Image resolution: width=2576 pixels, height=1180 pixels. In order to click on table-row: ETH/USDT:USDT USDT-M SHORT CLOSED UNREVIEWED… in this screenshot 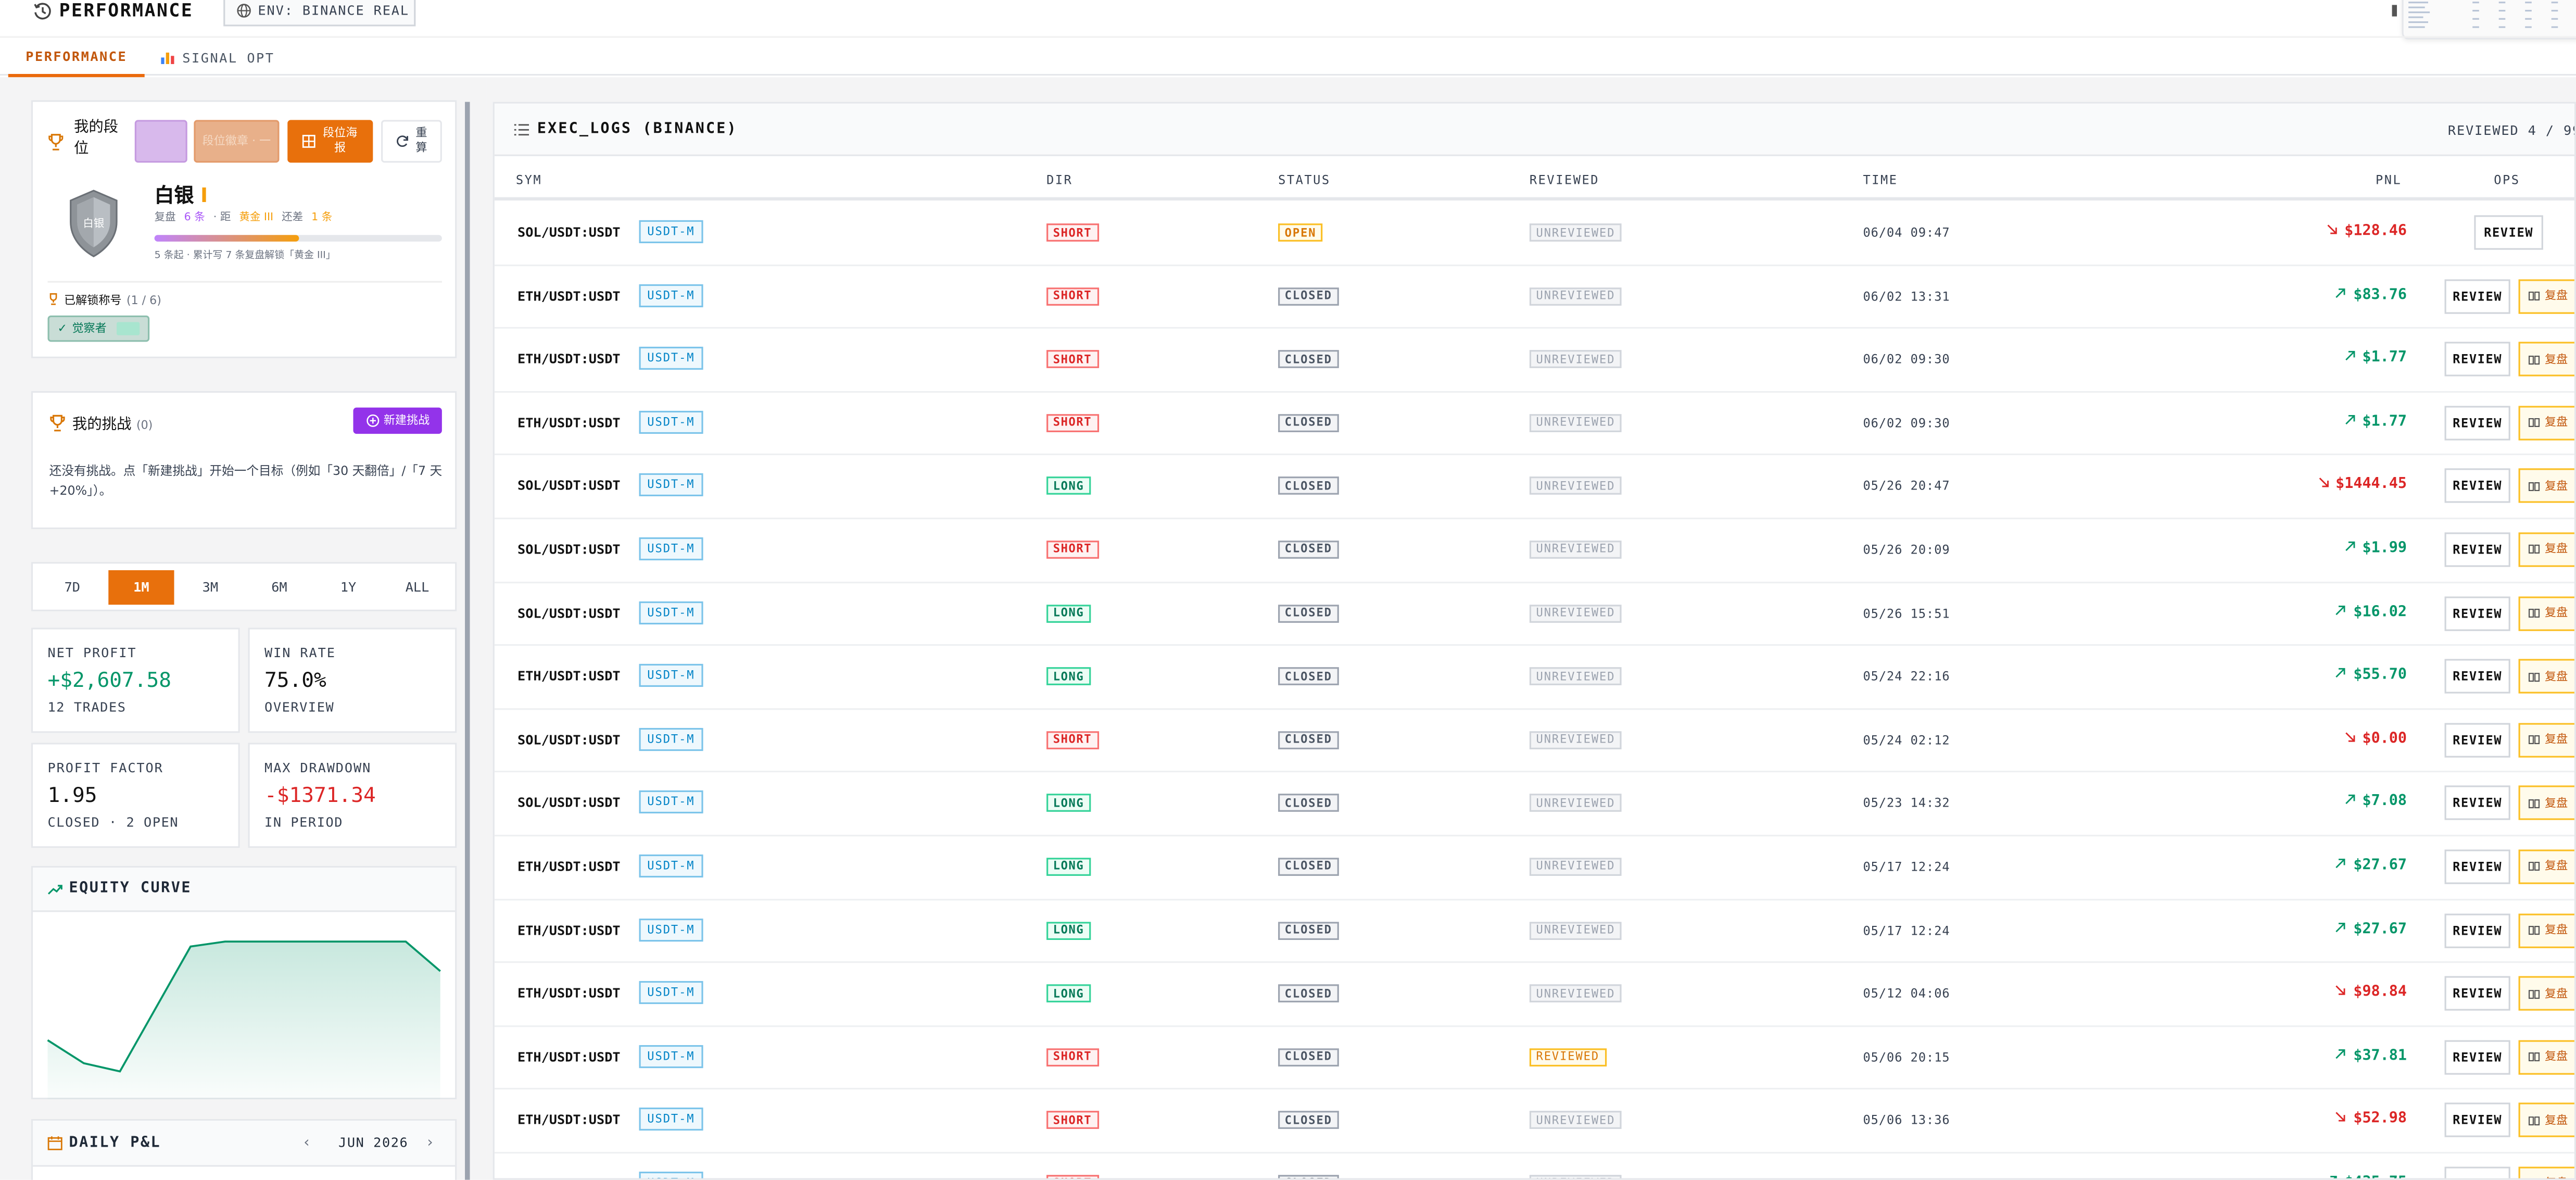, I will do `click(1534, 425)`.